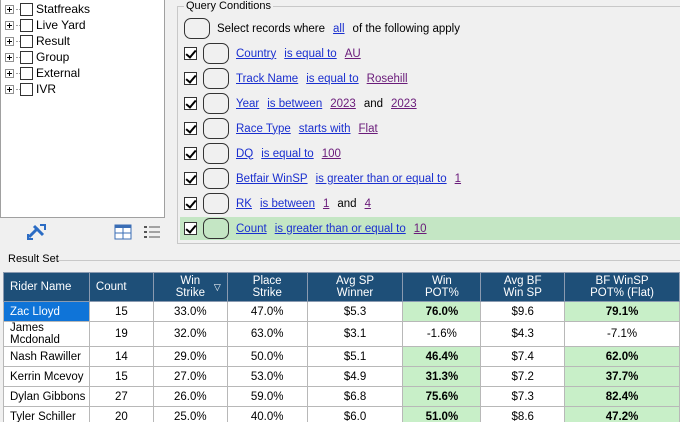 The image size is (680, 422). What do you see at coordinates (152, 232) in the screenshot?
I see `list-view-icon` at bounding box center [152, 232].